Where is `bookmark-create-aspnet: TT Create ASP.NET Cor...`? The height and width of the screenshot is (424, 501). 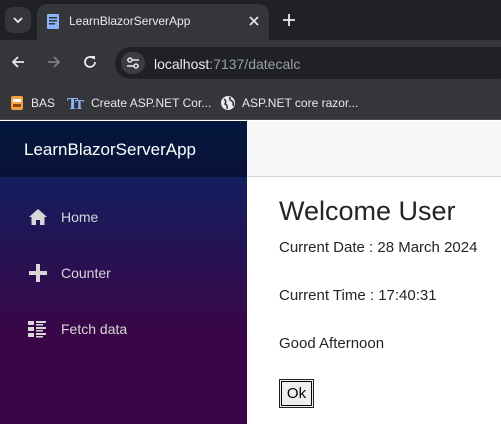 bookmark-create-aspnet: TT Create ASP.NET Cor... is located at coordinates (139, 103).